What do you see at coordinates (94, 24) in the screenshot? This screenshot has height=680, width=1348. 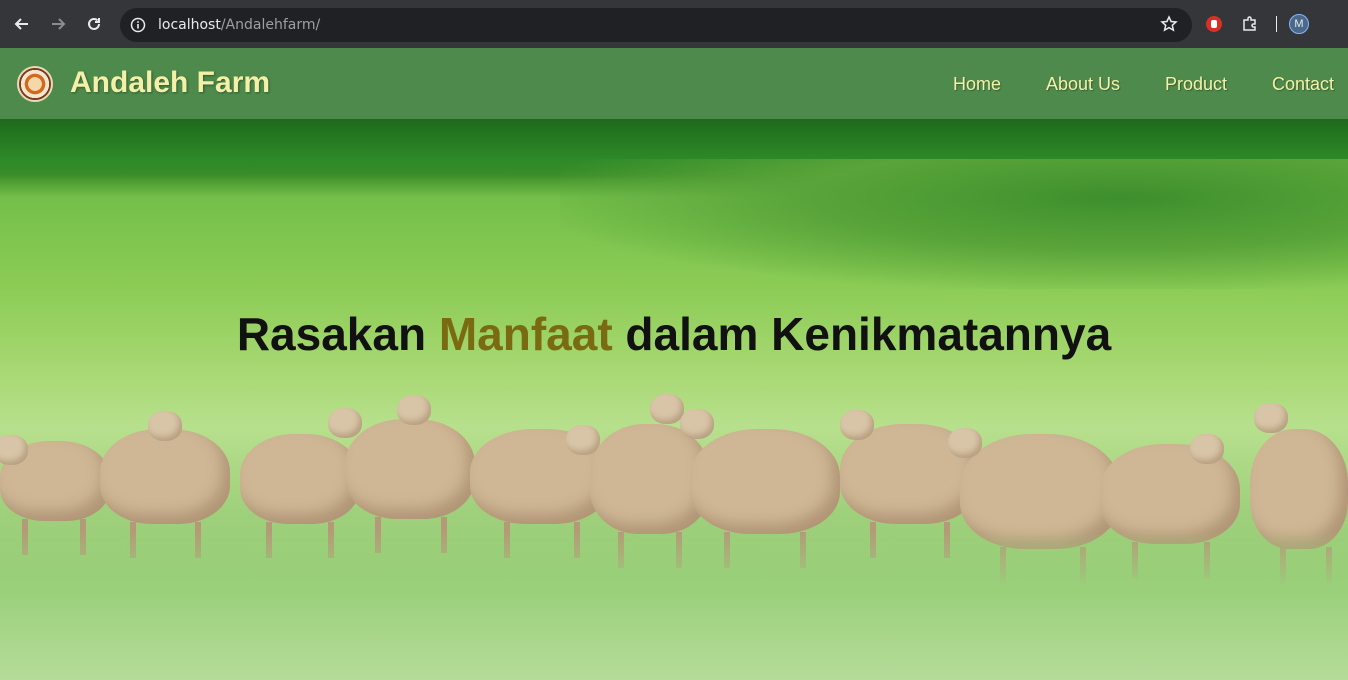 I see `reload-icon` at bounding box center [94, 24].